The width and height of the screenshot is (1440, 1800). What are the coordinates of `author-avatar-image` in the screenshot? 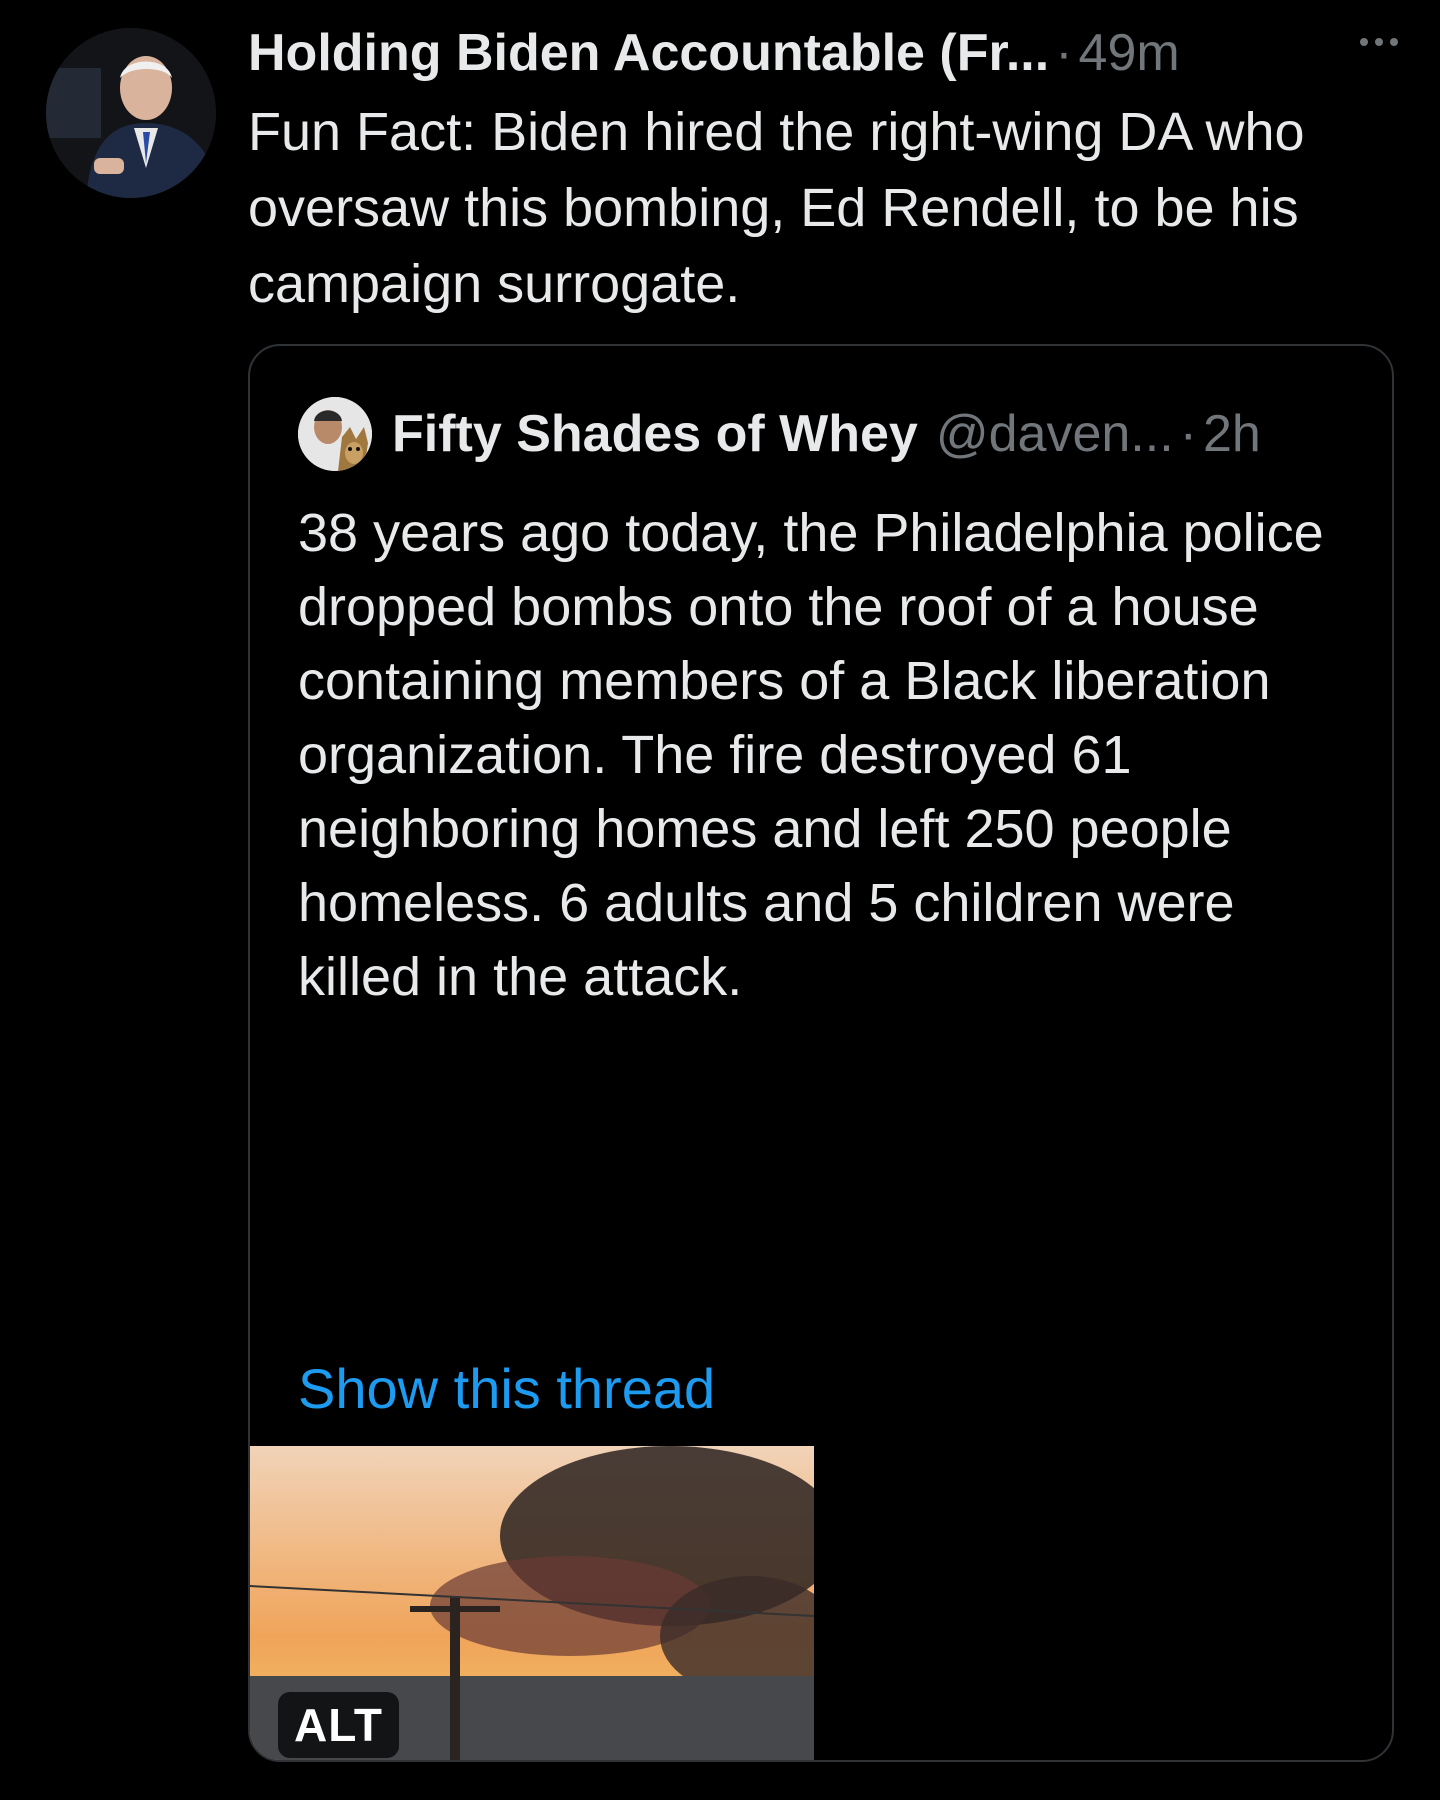 It's located at (131, 113).